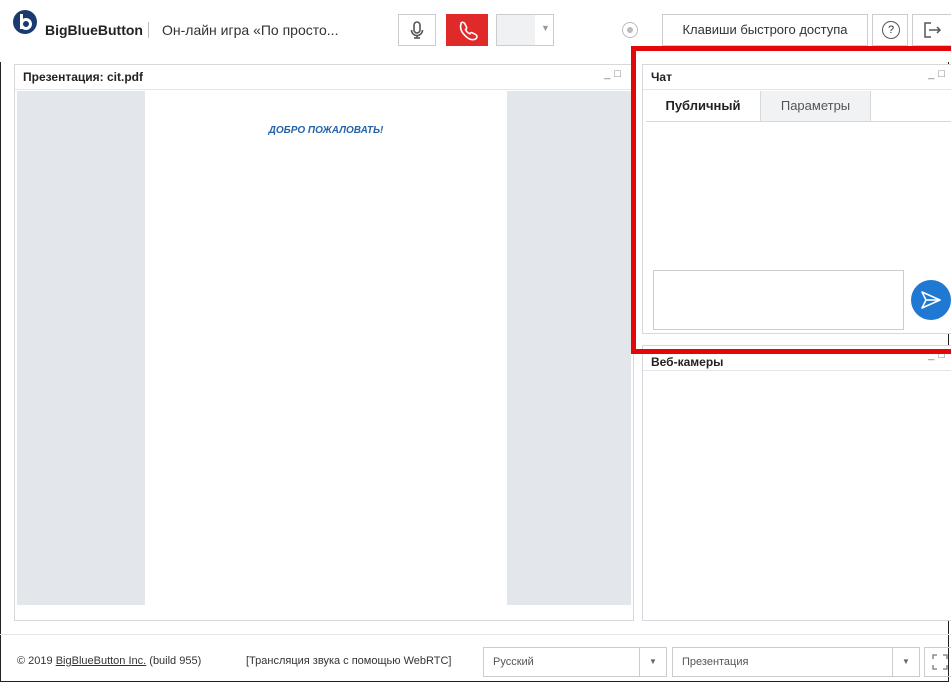 The height and width of the screenshot is (685, 951). I want to click on chat-title: Чат, so click(661, 77).